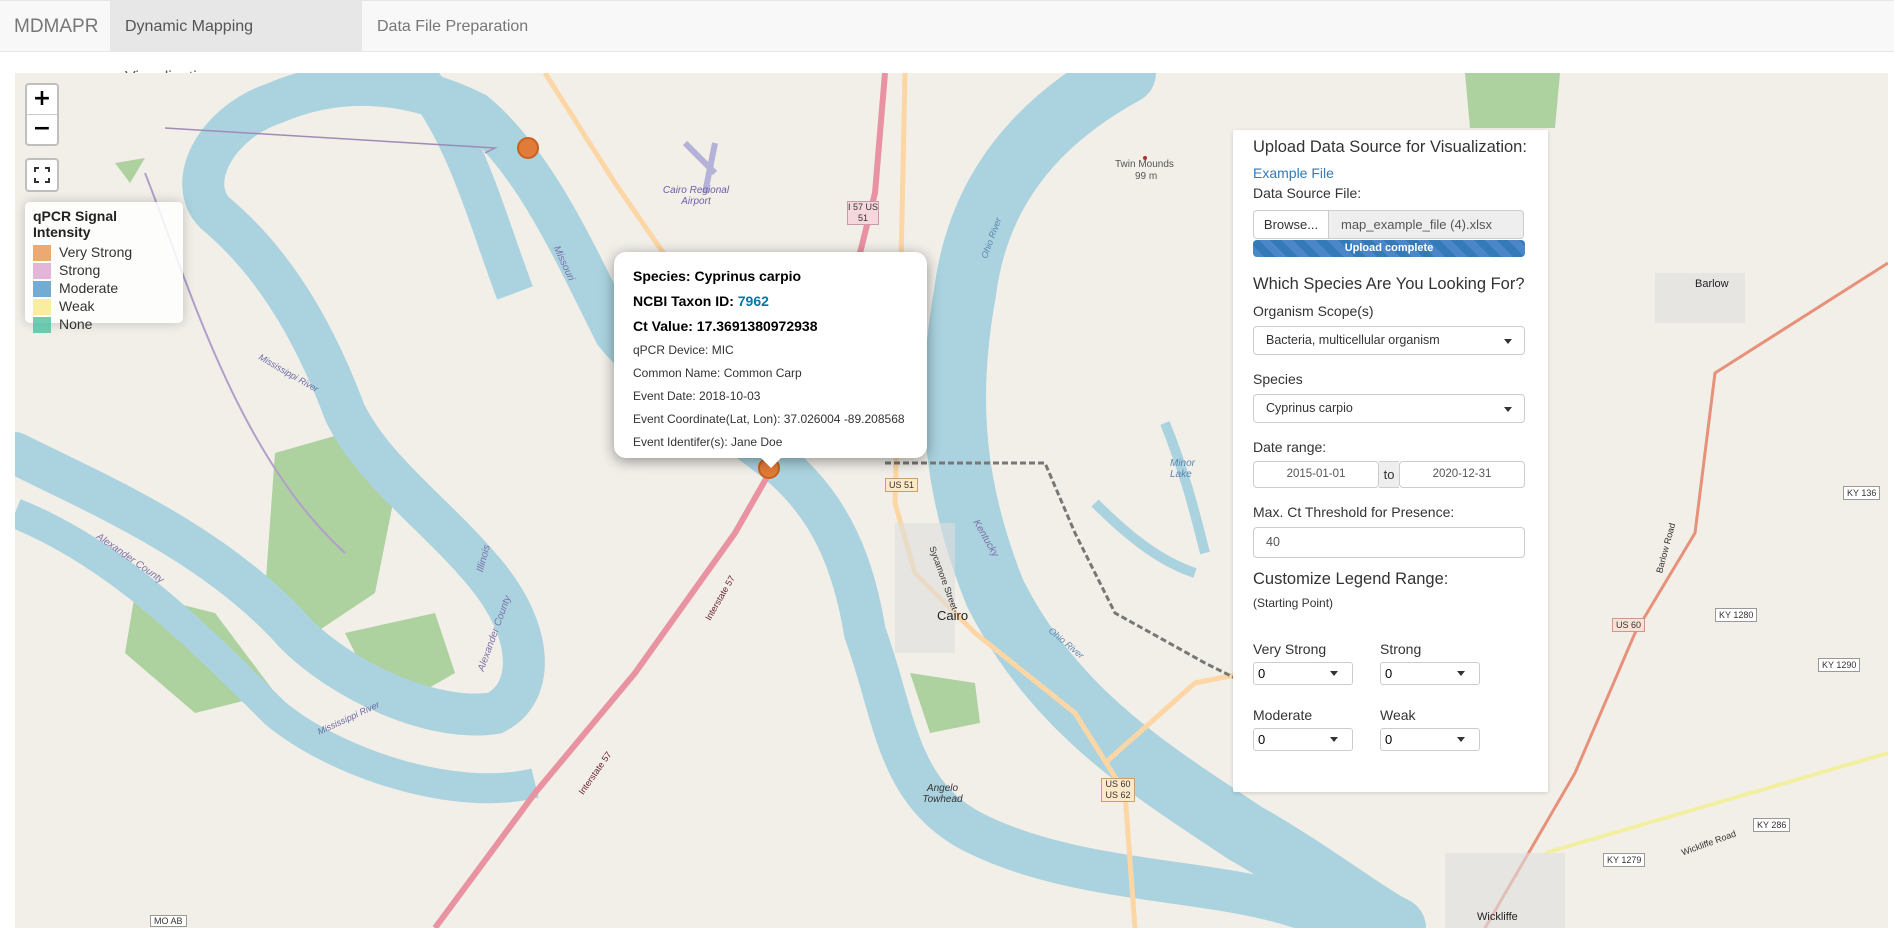 The height and width of the screenshot is (928, 1894). Describe the element at coordinates (1283, 715) in the screenshot. I see `moderate-label: Moderate` at that location.